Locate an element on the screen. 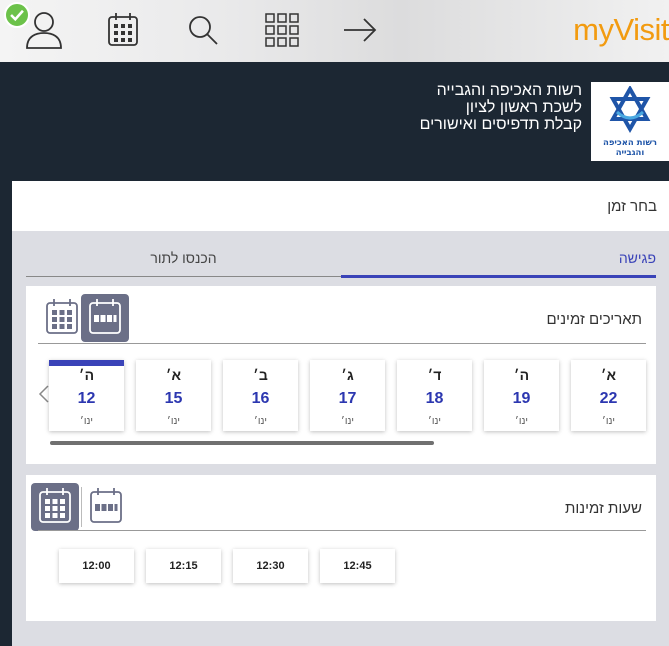 This screenshot has height=646, width=669. date-card-day: 12 is located at coordinates (86, 398).